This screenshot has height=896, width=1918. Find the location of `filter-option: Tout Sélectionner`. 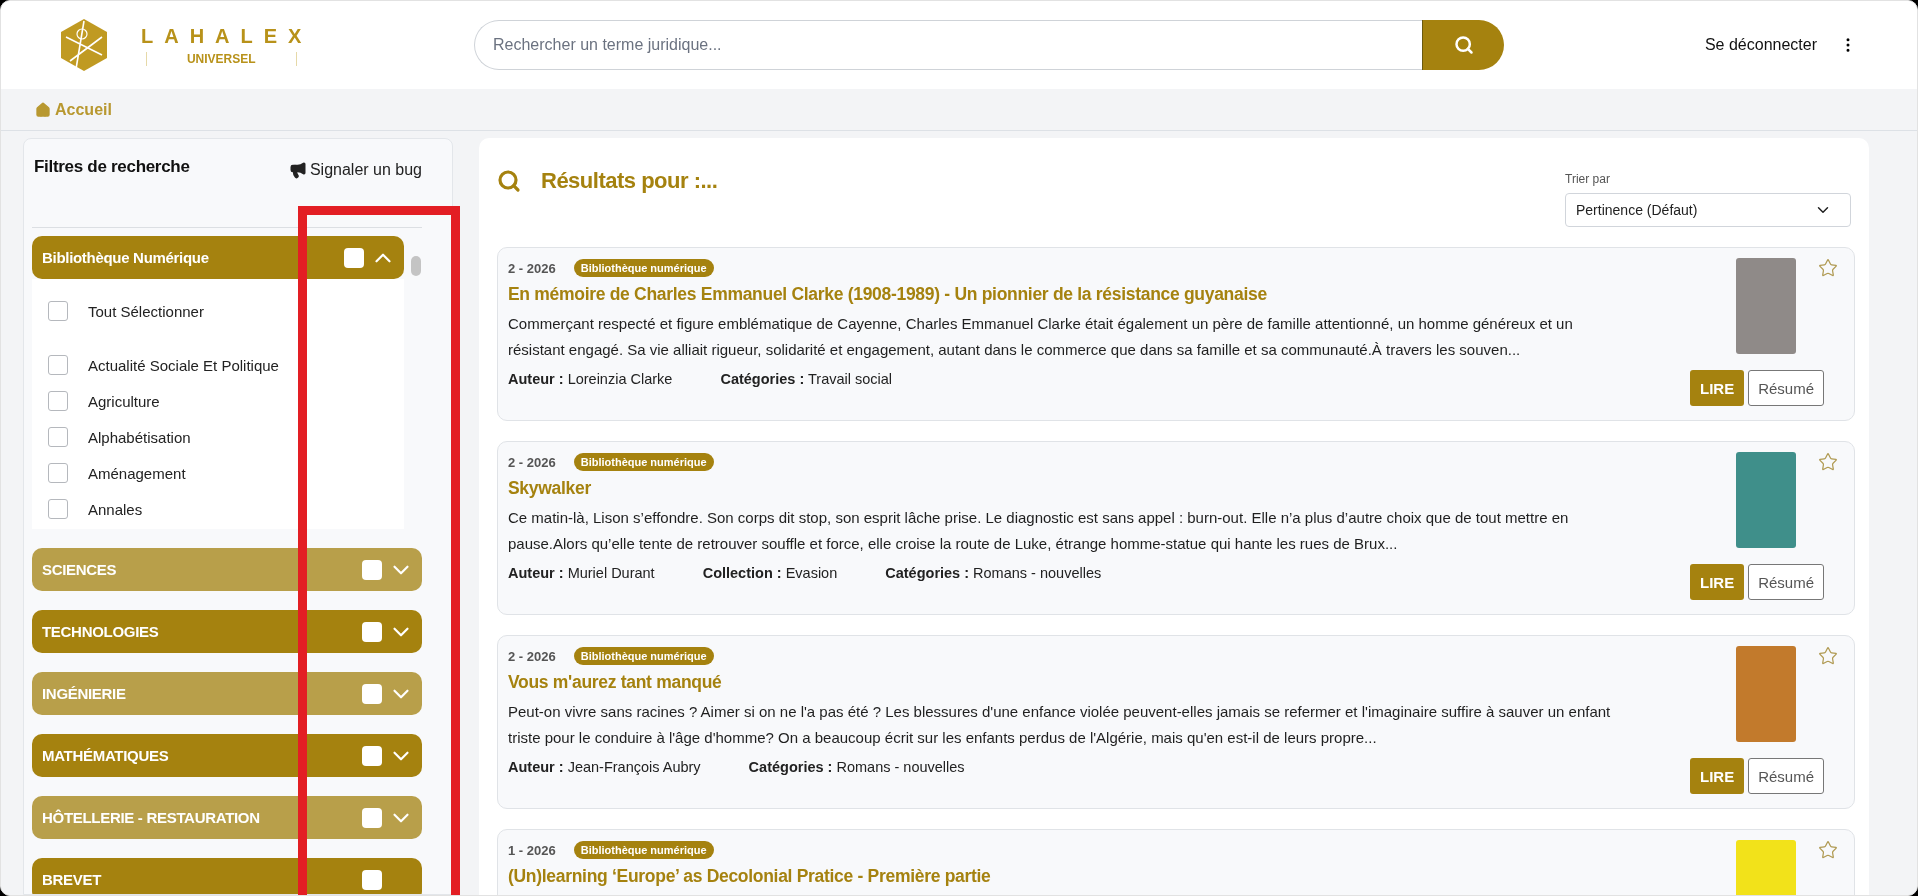

filter-option: Tout Sélectionner is located at coordinates (226, 311).